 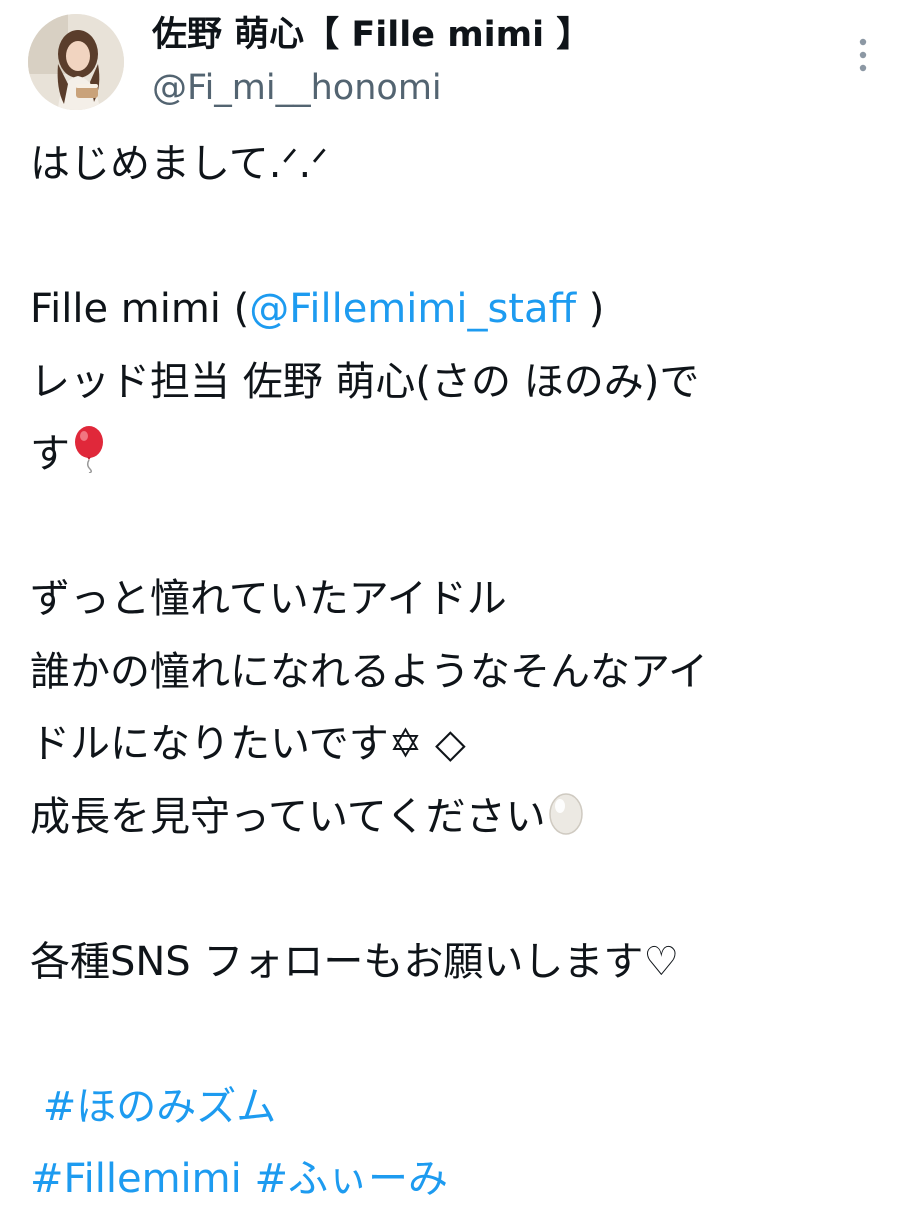 What do you see at coordinates (89, 460) in the screenshot?
I see `red-balloon-emoji` at bounding box center [89, 460].